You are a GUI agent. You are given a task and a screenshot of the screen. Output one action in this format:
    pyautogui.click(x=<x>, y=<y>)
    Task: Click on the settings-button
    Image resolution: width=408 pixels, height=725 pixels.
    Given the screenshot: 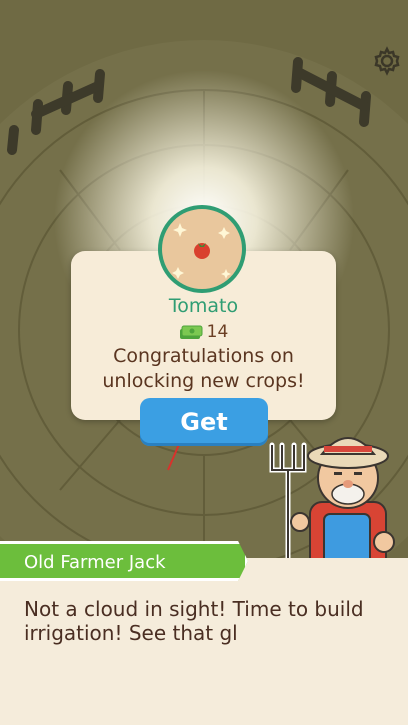 What is the action you would take?
    pyautogui.click(x=387, y=61)
    